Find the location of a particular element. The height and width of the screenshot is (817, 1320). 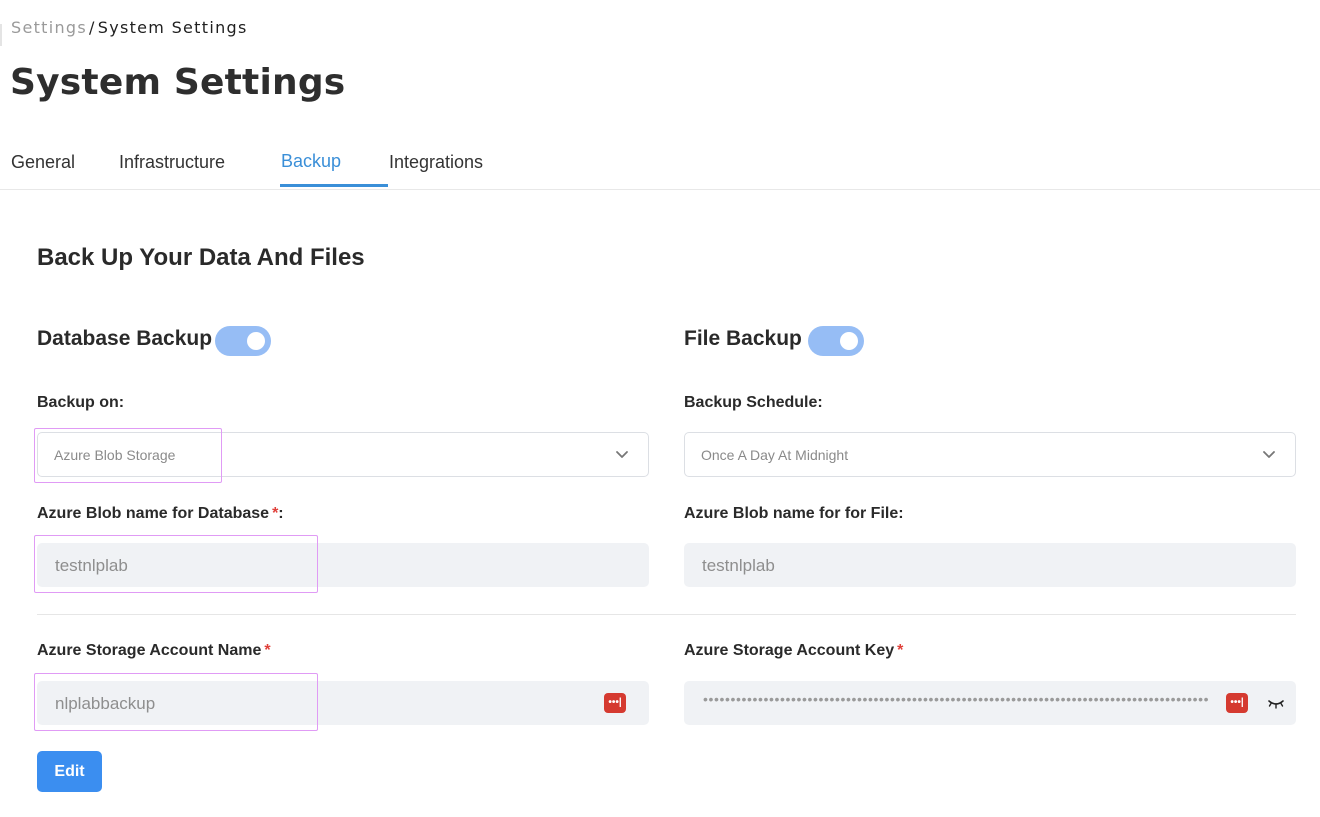

breadcrumb-settings-link: Settings is located at coordinates (49, 27).